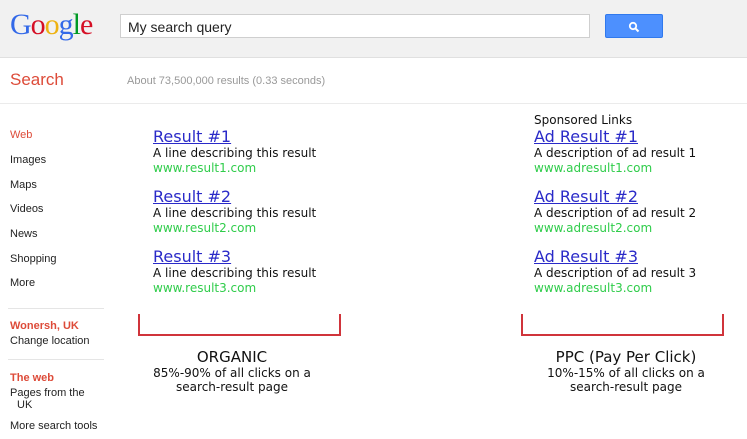 This screenshot has width=747, height=439. Describe the element at coordinates (205, 168) in the screenshot. I see `result-url: www.result1.com` at that location.